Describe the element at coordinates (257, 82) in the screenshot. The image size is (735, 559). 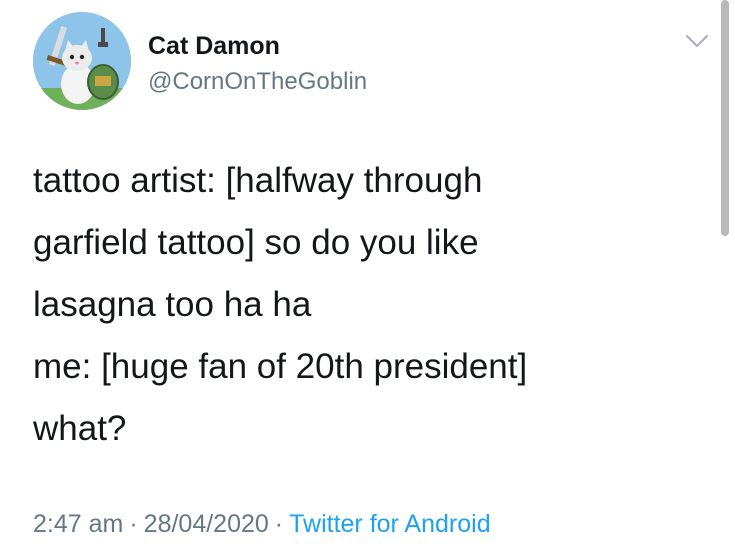
I see `user-handle: @CornOnTheGoblin` at that location.